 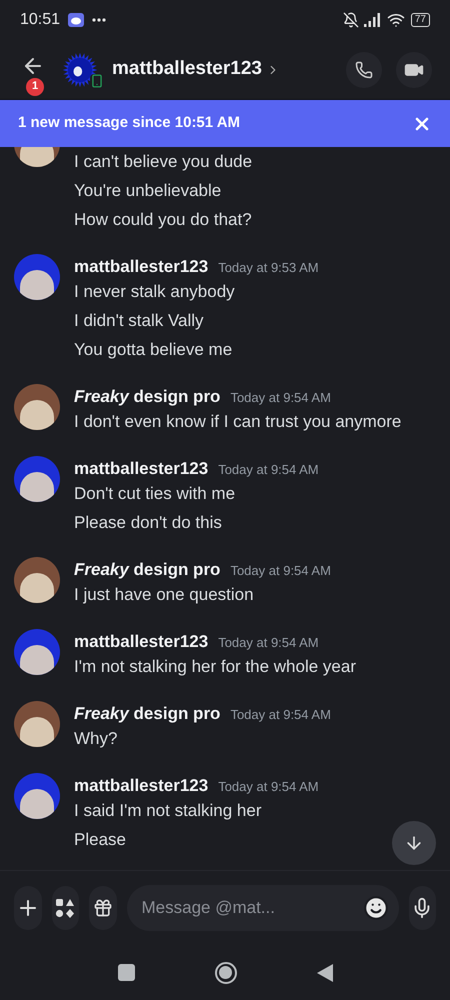 What do you see at coordinates (96, 739) in the screenshot?
I see `message-text: Why?` at bounding box center [96, 739].